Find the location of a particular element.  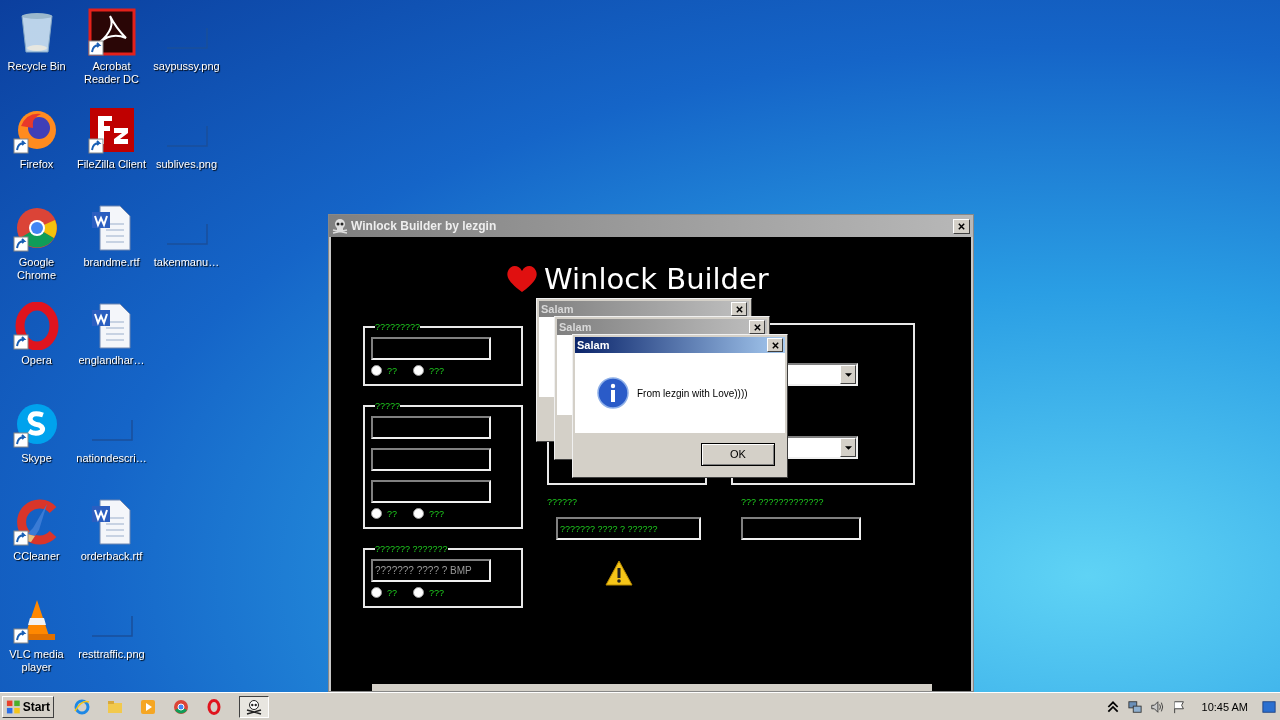

text-field: ??????? ???? ? BMP is located at coordinates (431, 570).